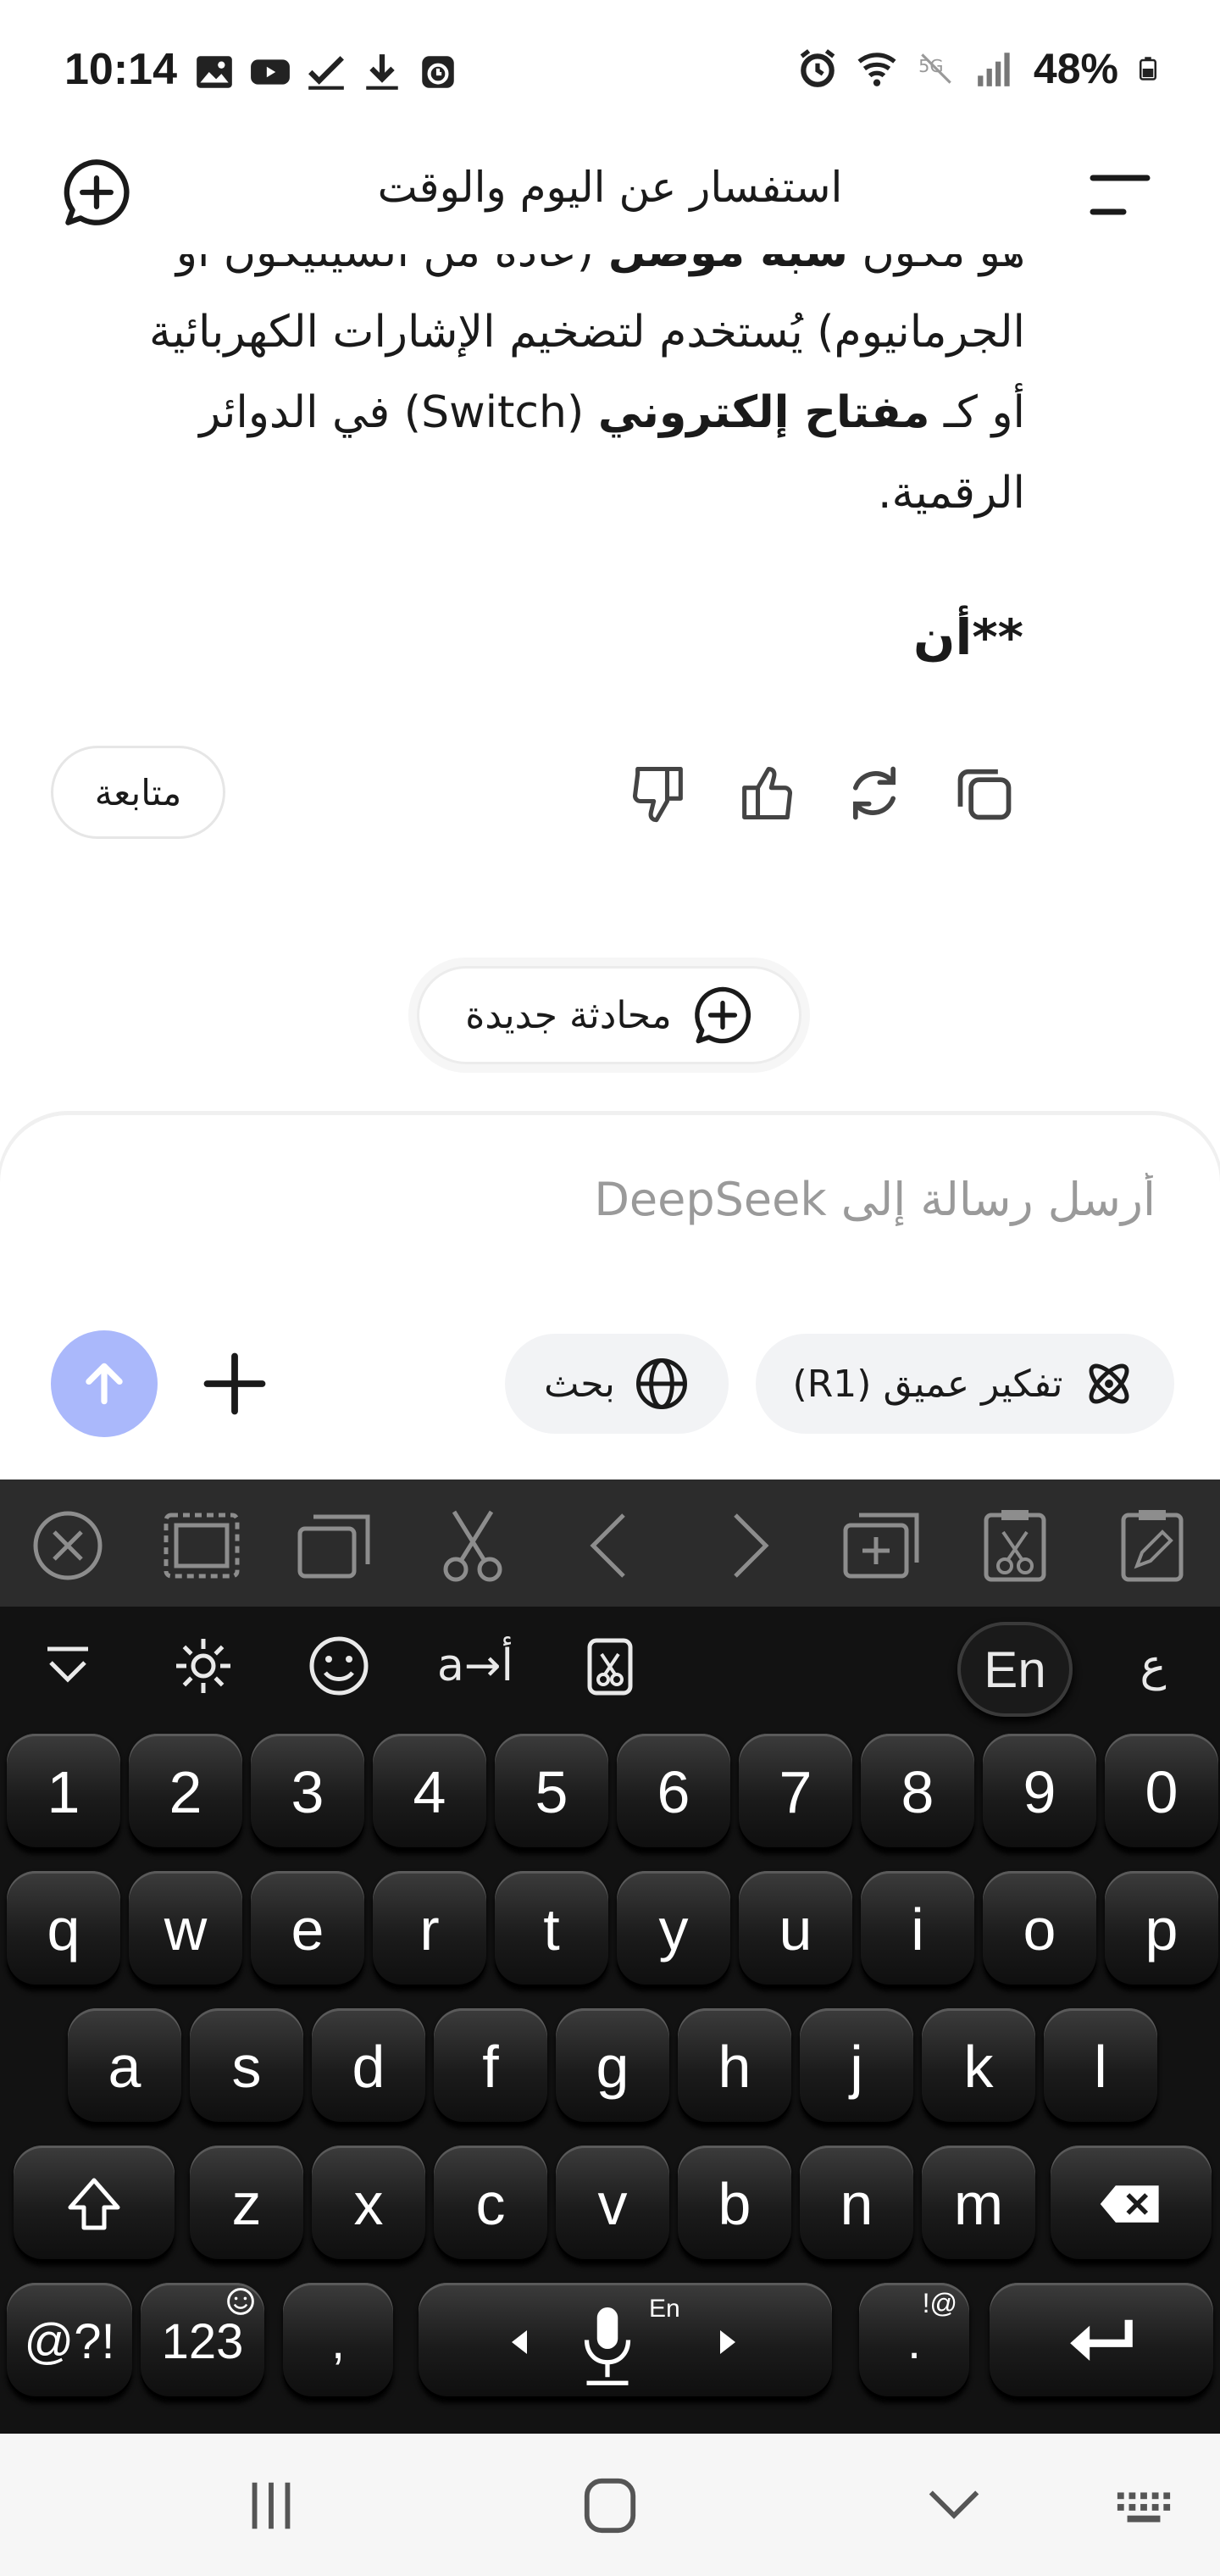 The height and width of the screenshot is (2576, 1220). Describe the element at coordinates (120, 69) in the screenshot. I see `status-time: 10:14` at that location.